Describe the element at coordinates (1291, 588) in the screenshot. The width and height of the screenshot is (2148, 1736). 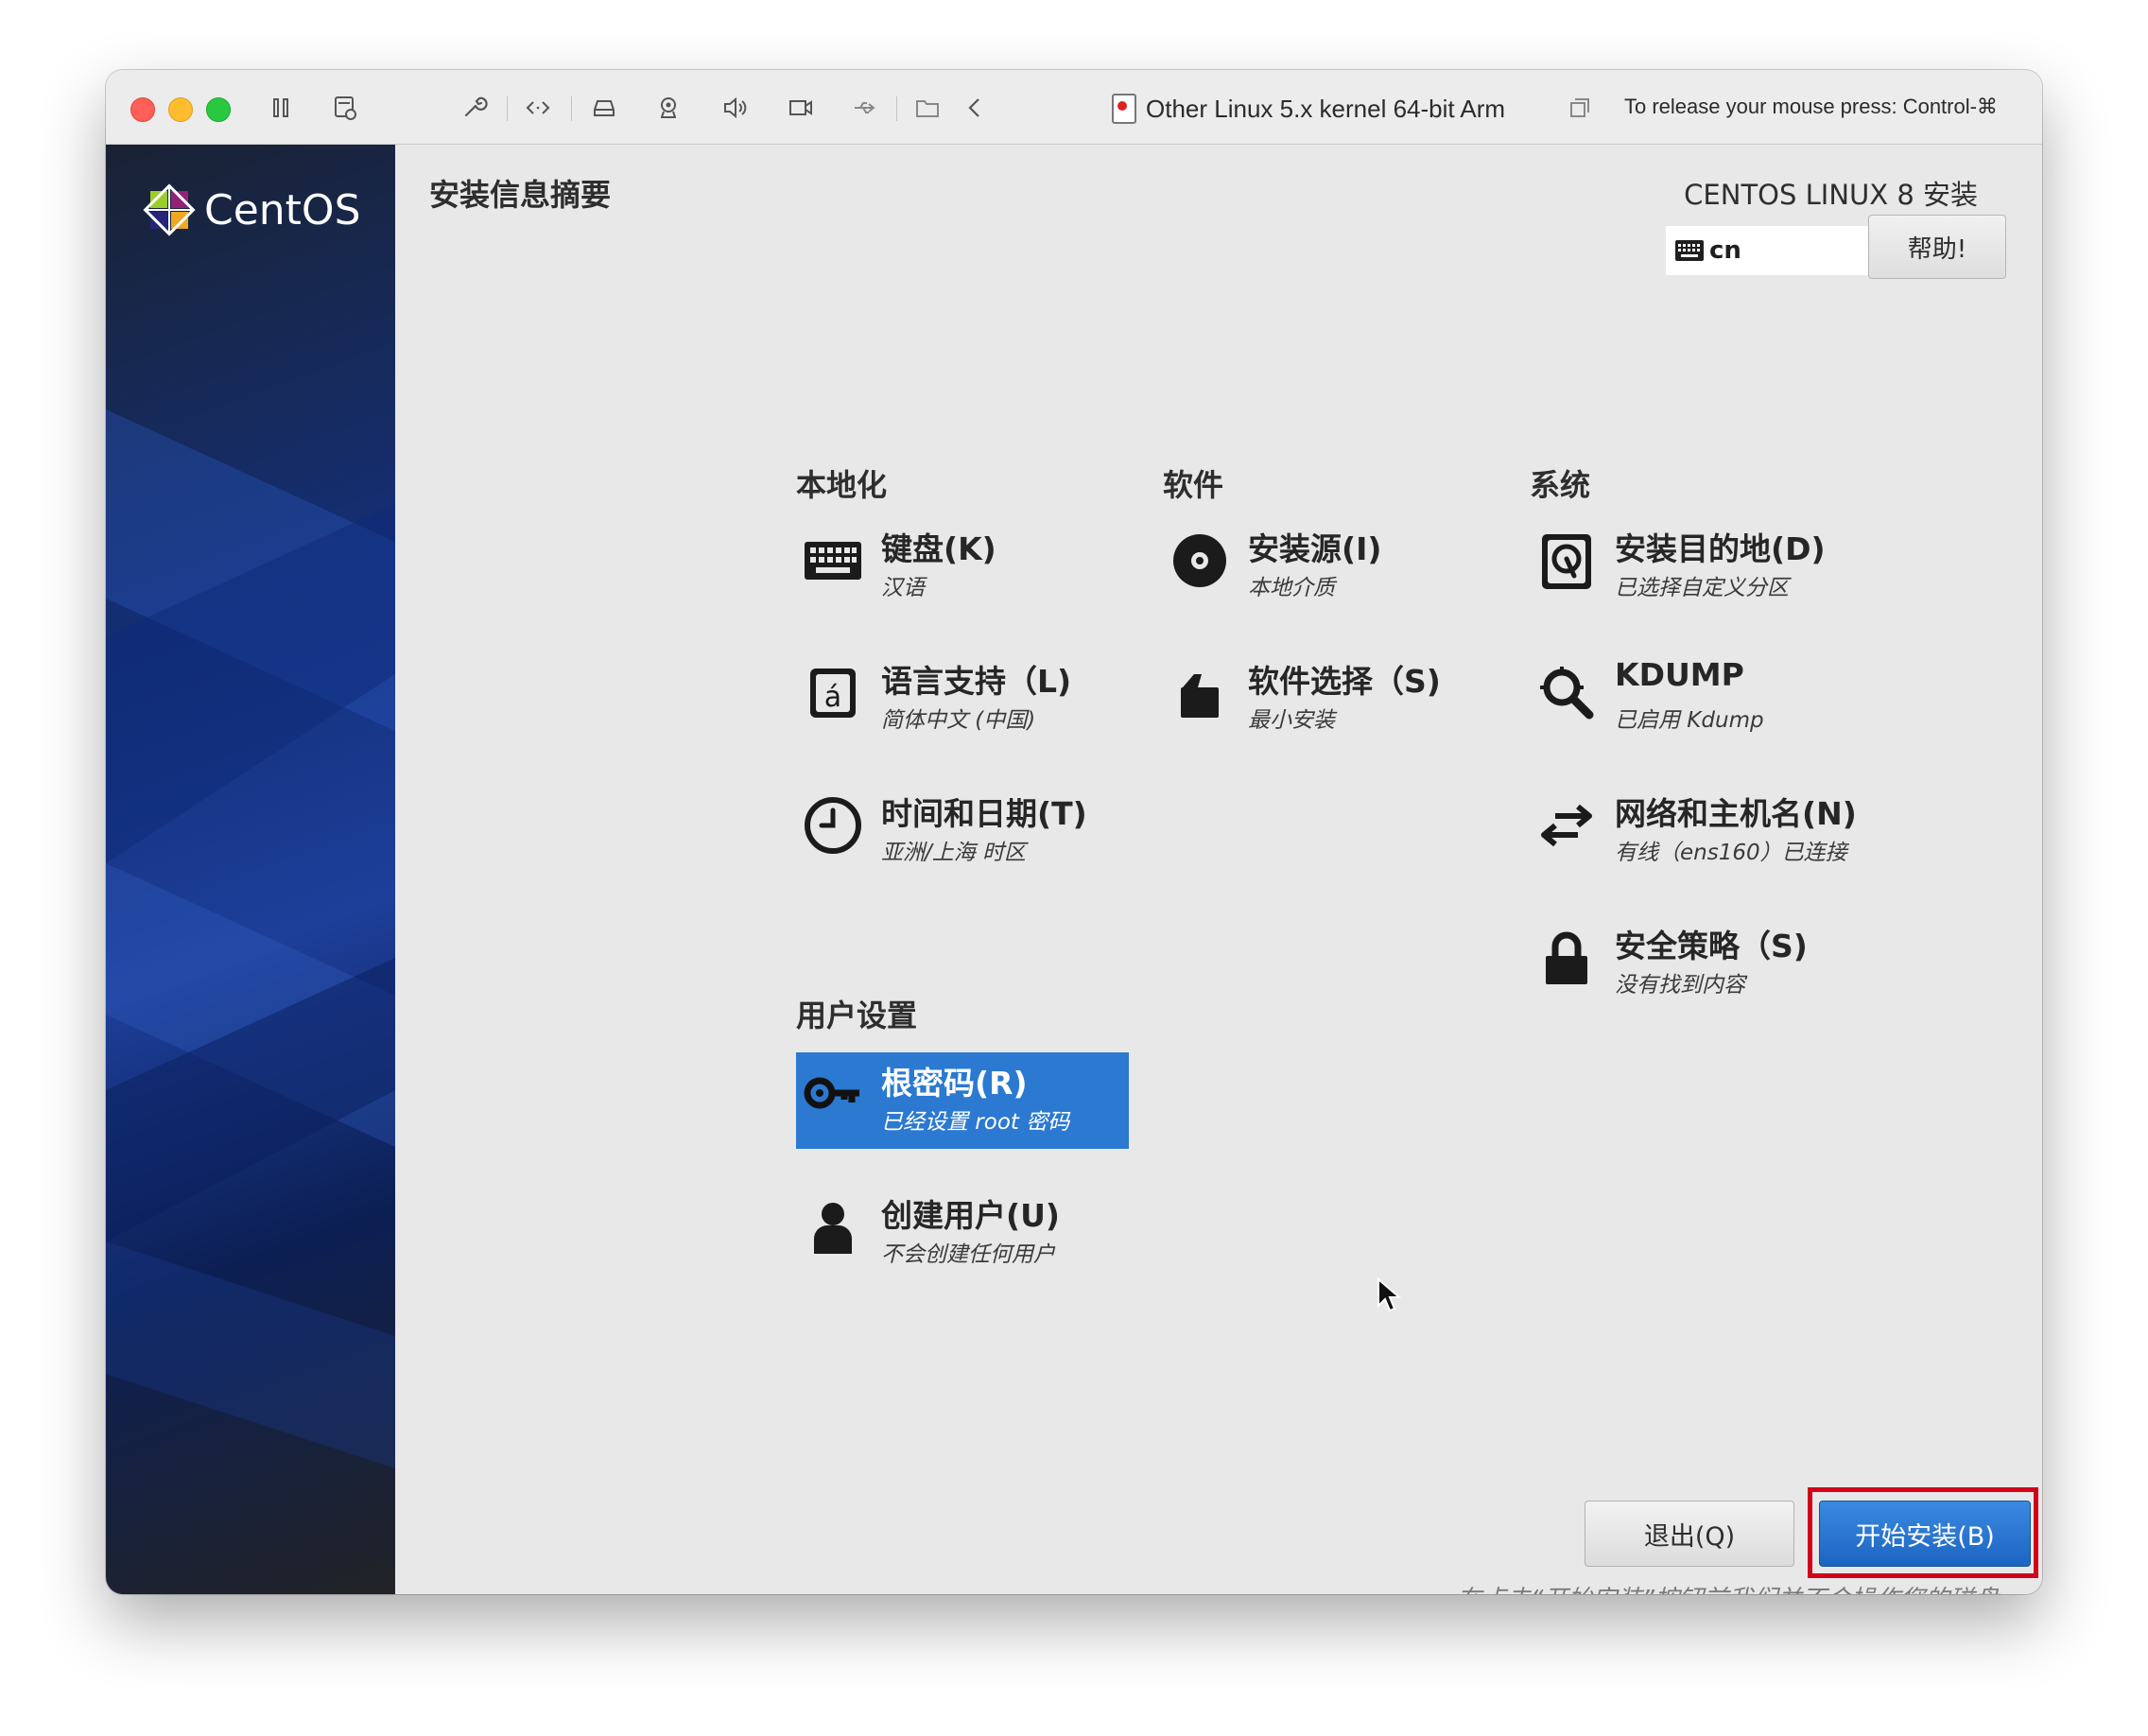
I see `spoke-installation-source-status: 本地介质` at that location.